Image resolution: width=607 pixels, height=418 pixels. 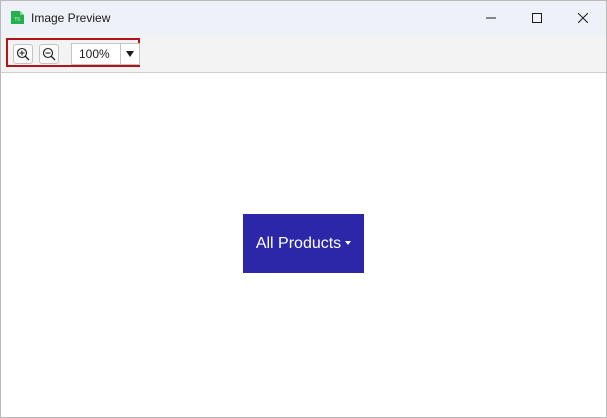 I want to click on zoom-dropdown-button, so click(x=129, y=54).